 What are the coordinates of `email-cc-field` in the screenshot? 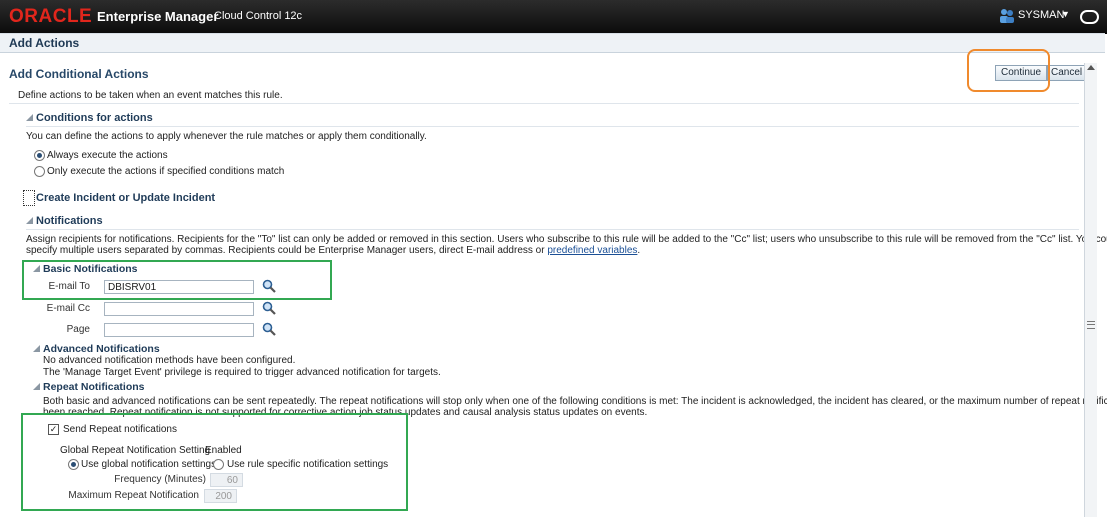 It's located at (179, 309).